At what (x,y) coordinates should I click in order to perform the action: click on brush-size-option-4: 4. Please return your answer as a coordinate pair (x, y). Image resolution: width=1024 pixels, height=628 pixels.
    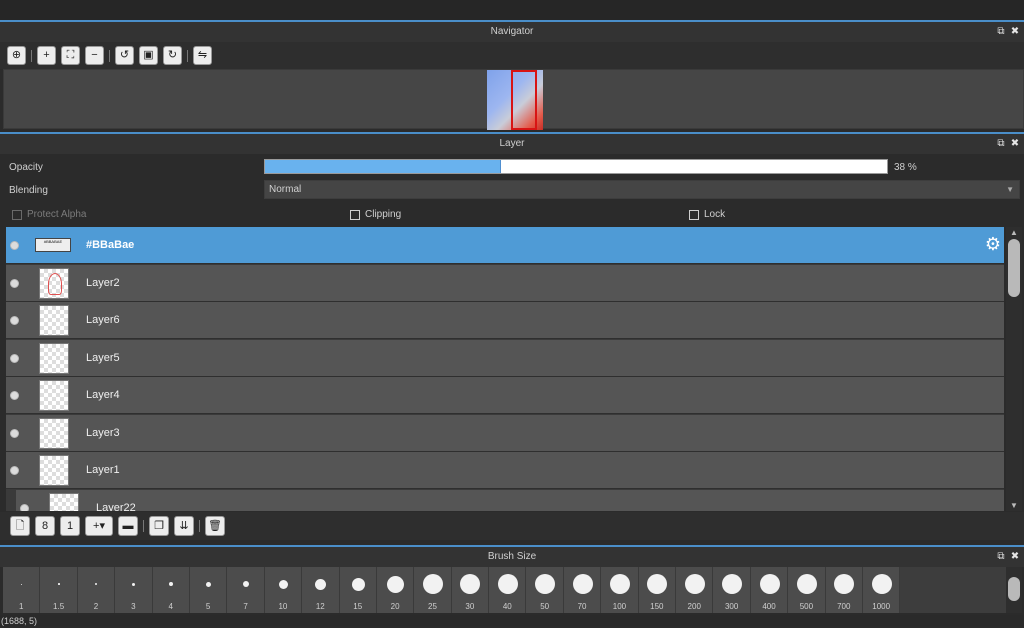
    Looking at the image, I should click on (171, 590).